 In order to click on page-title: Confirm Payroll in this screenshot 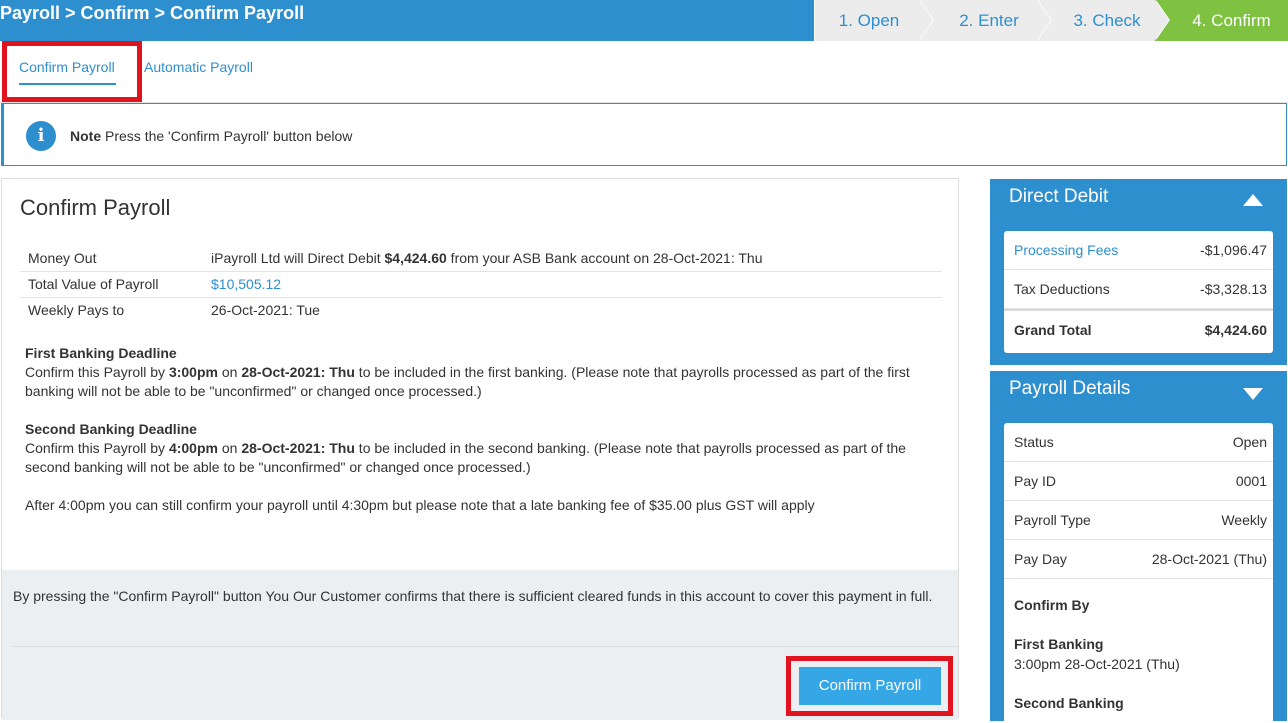, I will do `click(95, 207)`.